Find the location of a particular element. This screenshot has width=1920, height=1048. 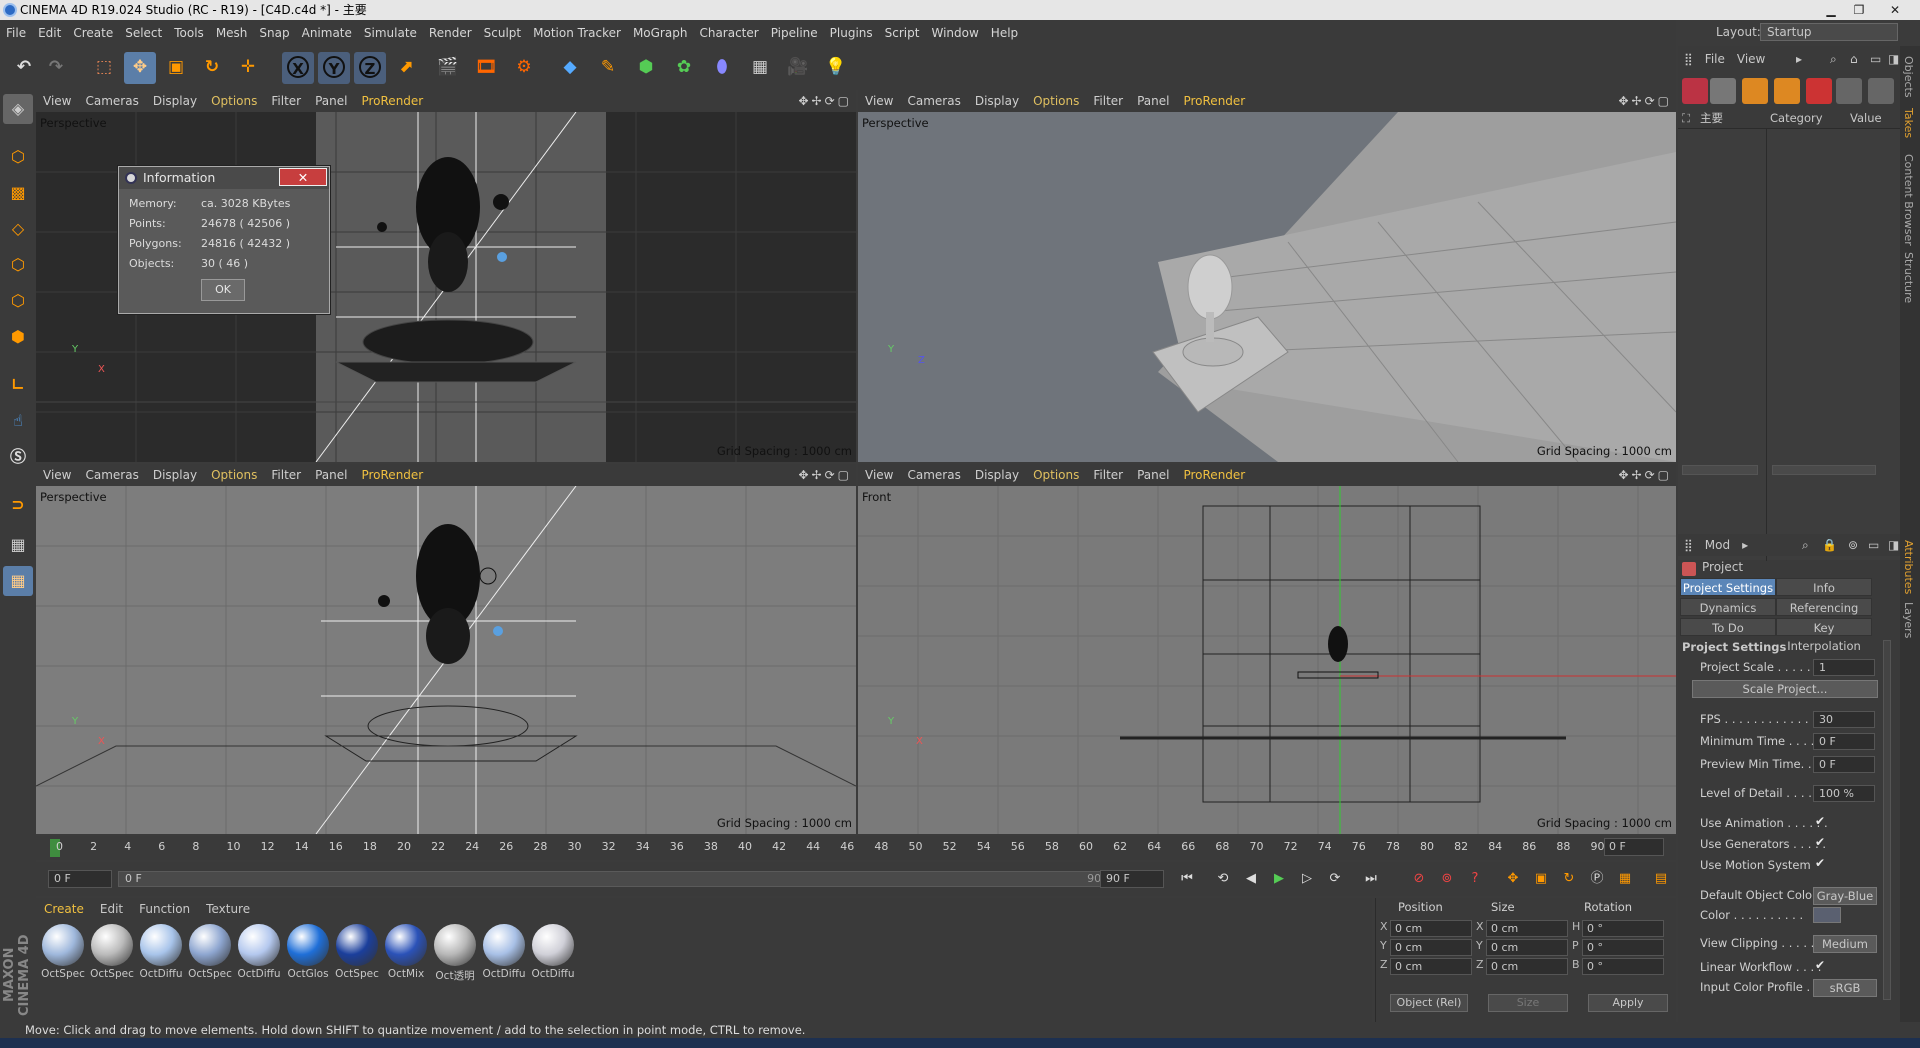

col-name: 主要 is located at coordinates (1711, 118).